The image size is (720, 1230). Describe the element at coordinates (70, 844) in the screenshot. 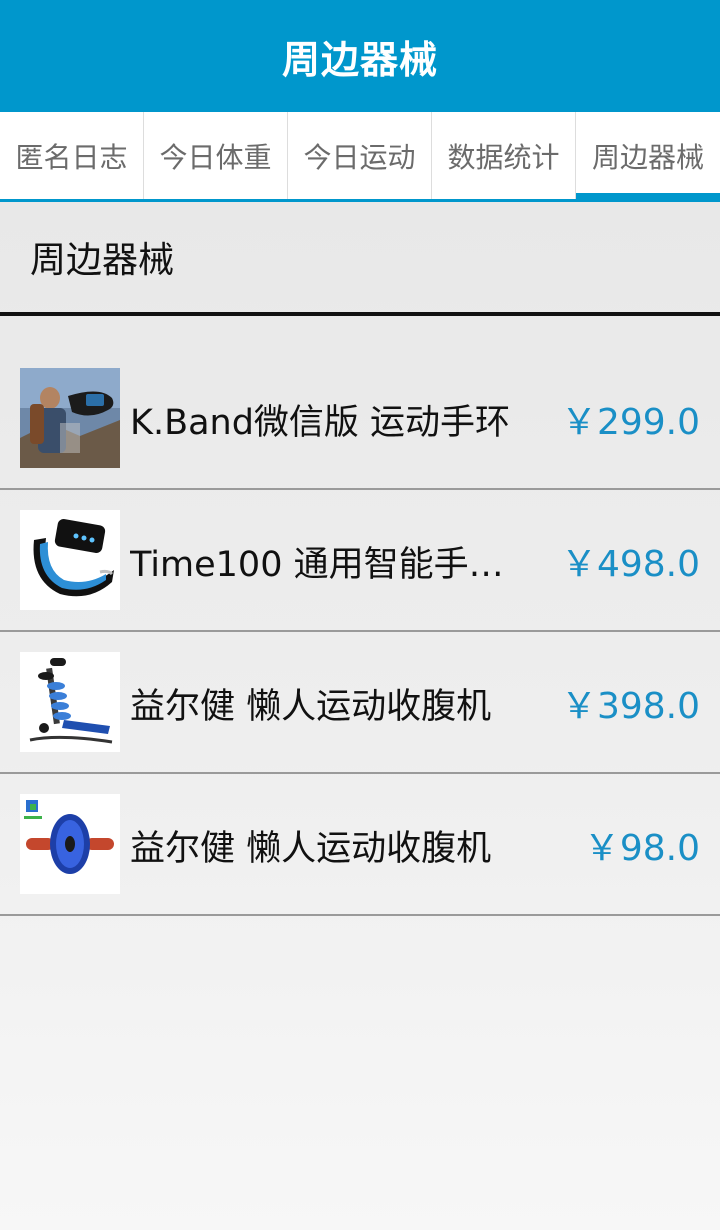

I see `product-image-ab-wheel` at that location.